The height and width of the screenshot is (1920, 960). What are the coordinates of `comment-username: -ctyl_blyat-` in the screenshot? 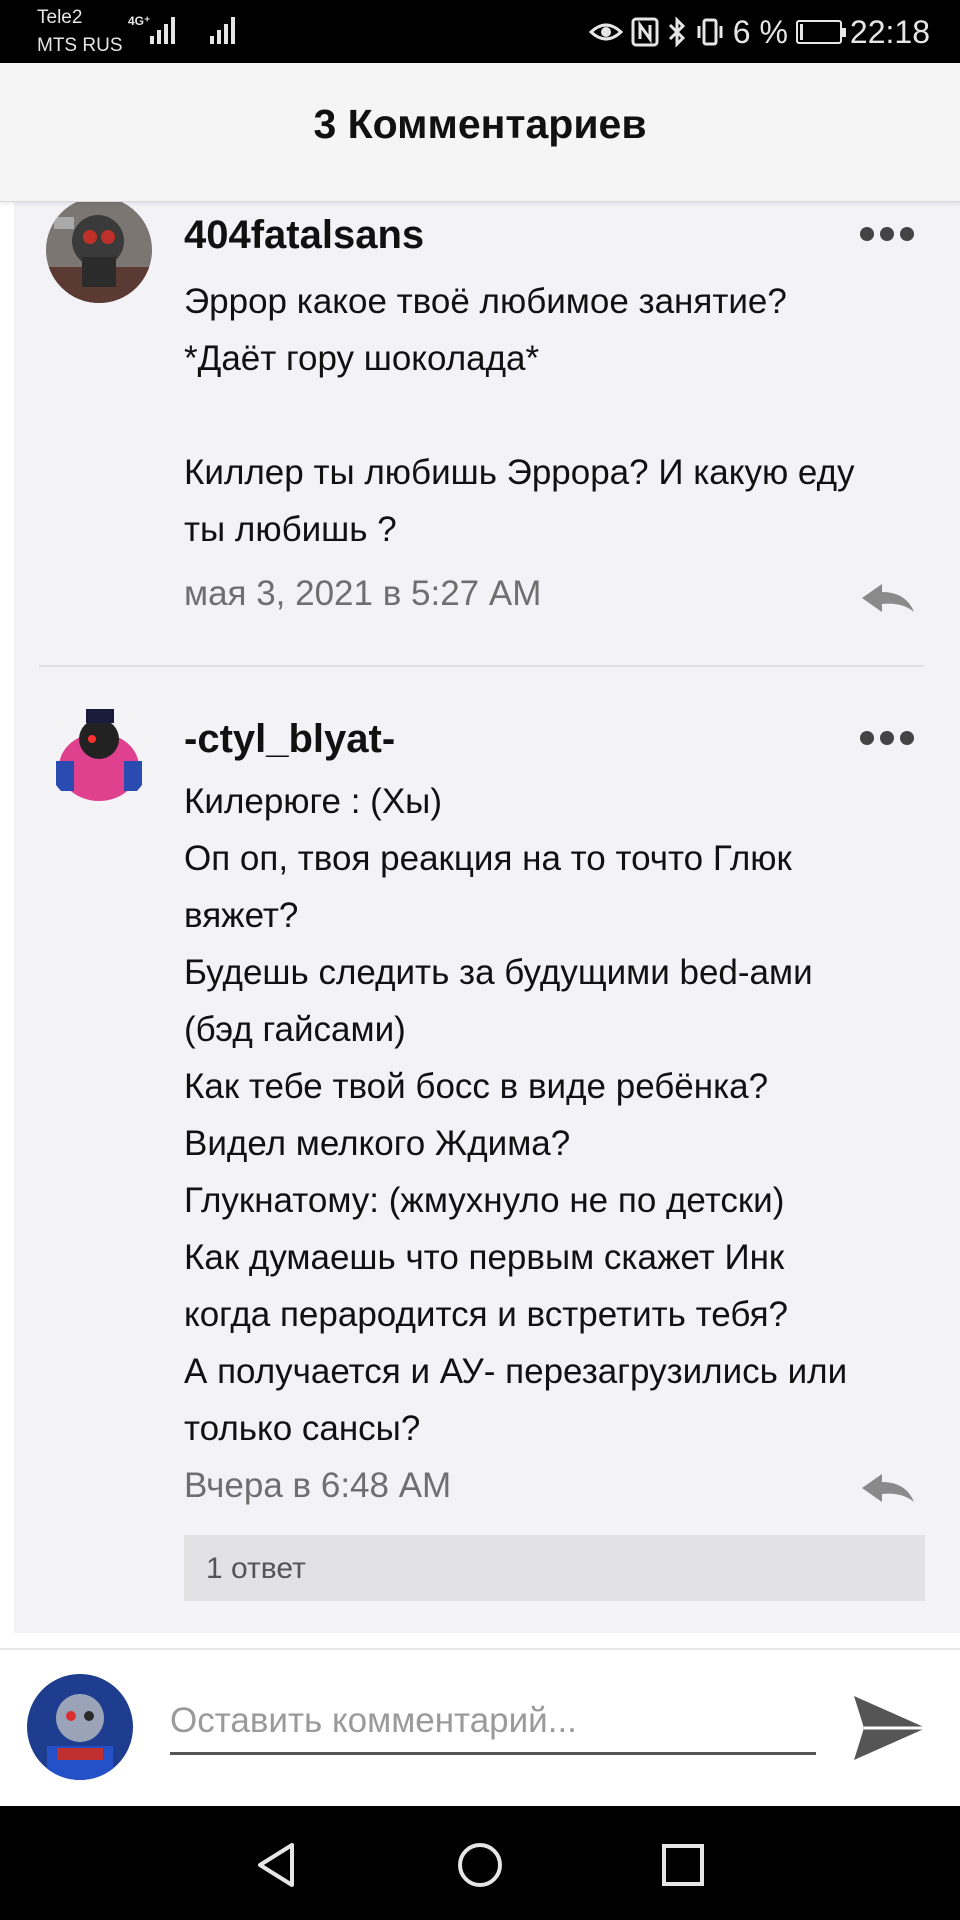 It's located at (289, 739).